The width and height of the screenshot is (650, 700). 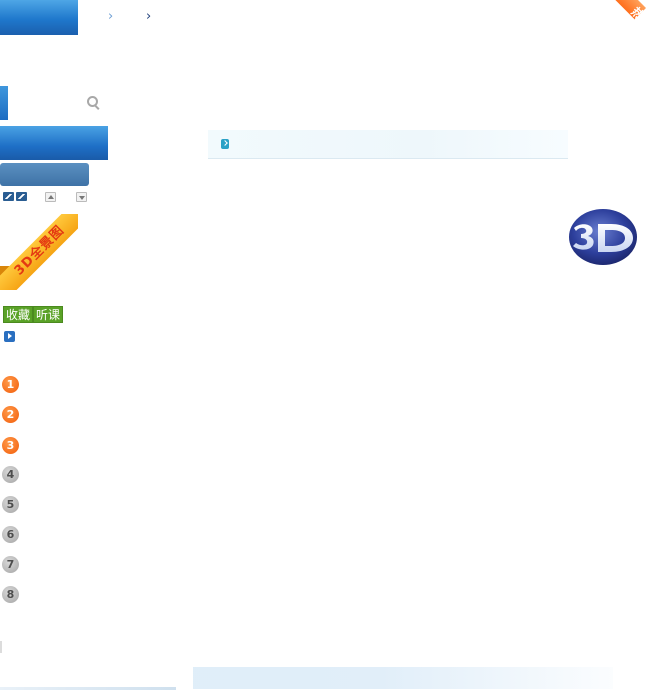 I want to click on panorama-ribbon: 3D全景图, so click(x=39, y=252).